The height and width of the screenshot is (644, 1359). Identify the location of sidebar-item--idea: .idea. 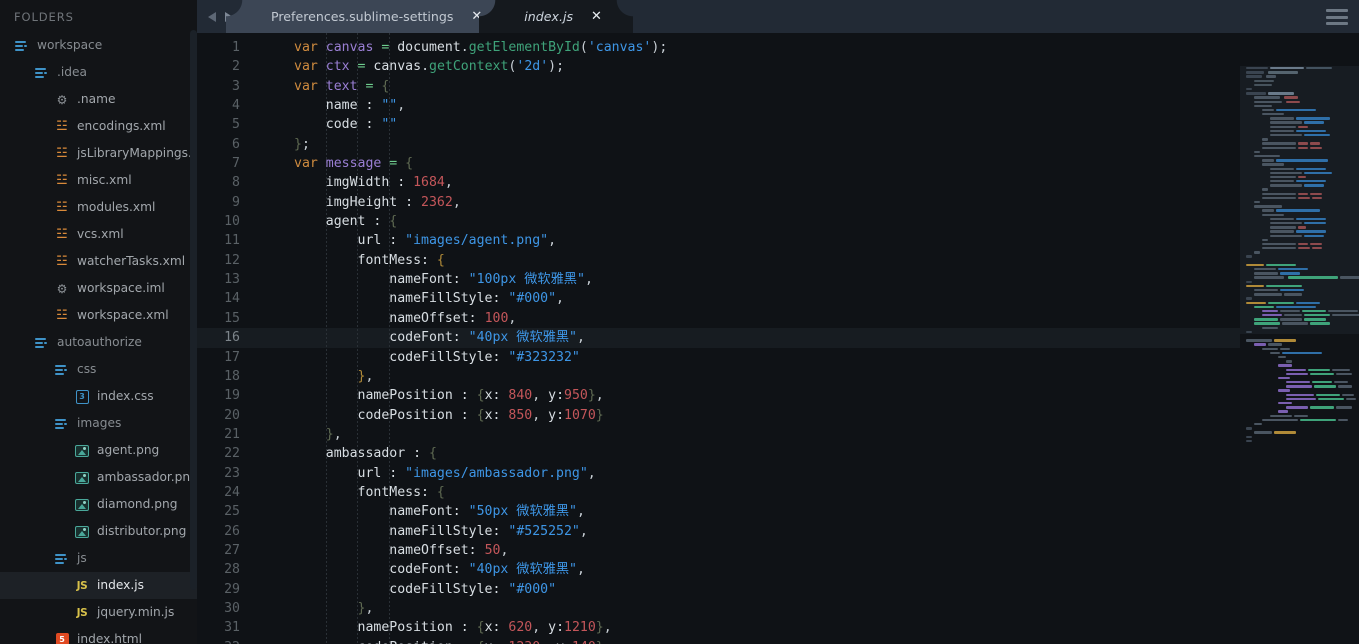
(98, 72).